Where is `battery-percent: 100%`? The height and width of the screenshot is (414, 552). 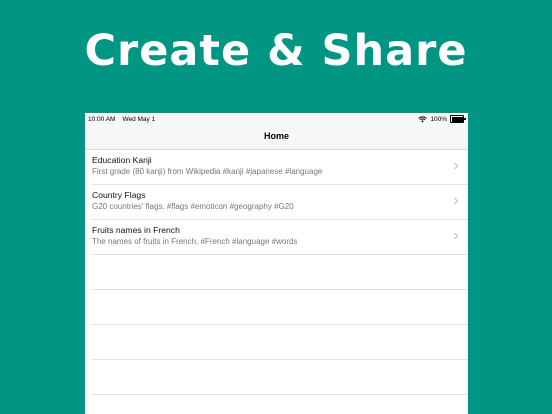
battery-percent: 100% is located at coordinates (438, 119).